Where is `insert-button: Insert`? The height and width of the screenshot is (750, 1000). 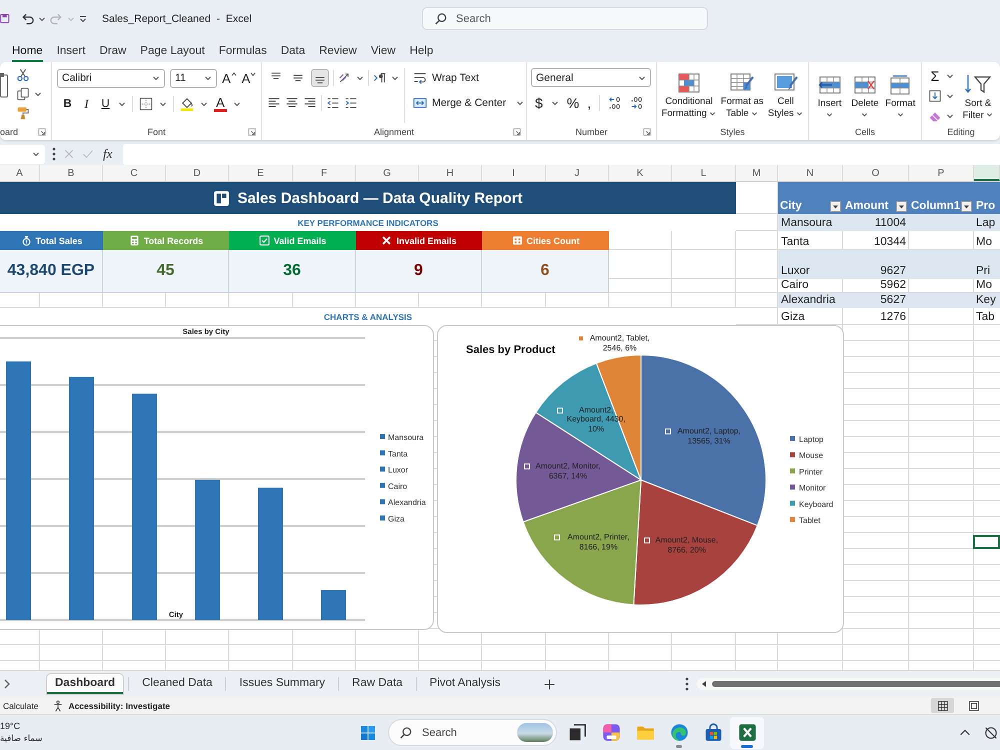 insert-button: Insert is located at coordinates (829, 95).